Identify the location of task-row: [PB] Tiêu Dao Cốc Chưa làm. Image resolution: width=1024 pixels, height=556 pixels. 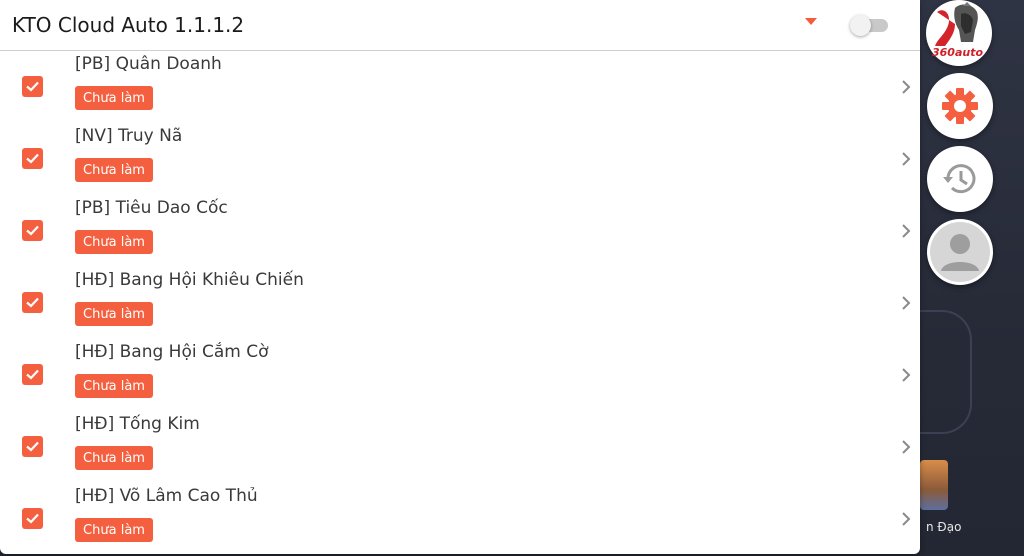
(460, 231).